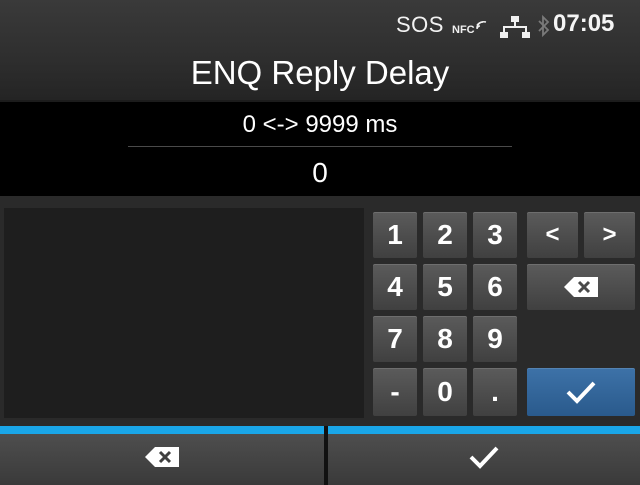  What do you see at coordinates (320, 72) in the screenshot?
I see `page-title: ENQ Reply Delay` at bounding box center [320, 72].